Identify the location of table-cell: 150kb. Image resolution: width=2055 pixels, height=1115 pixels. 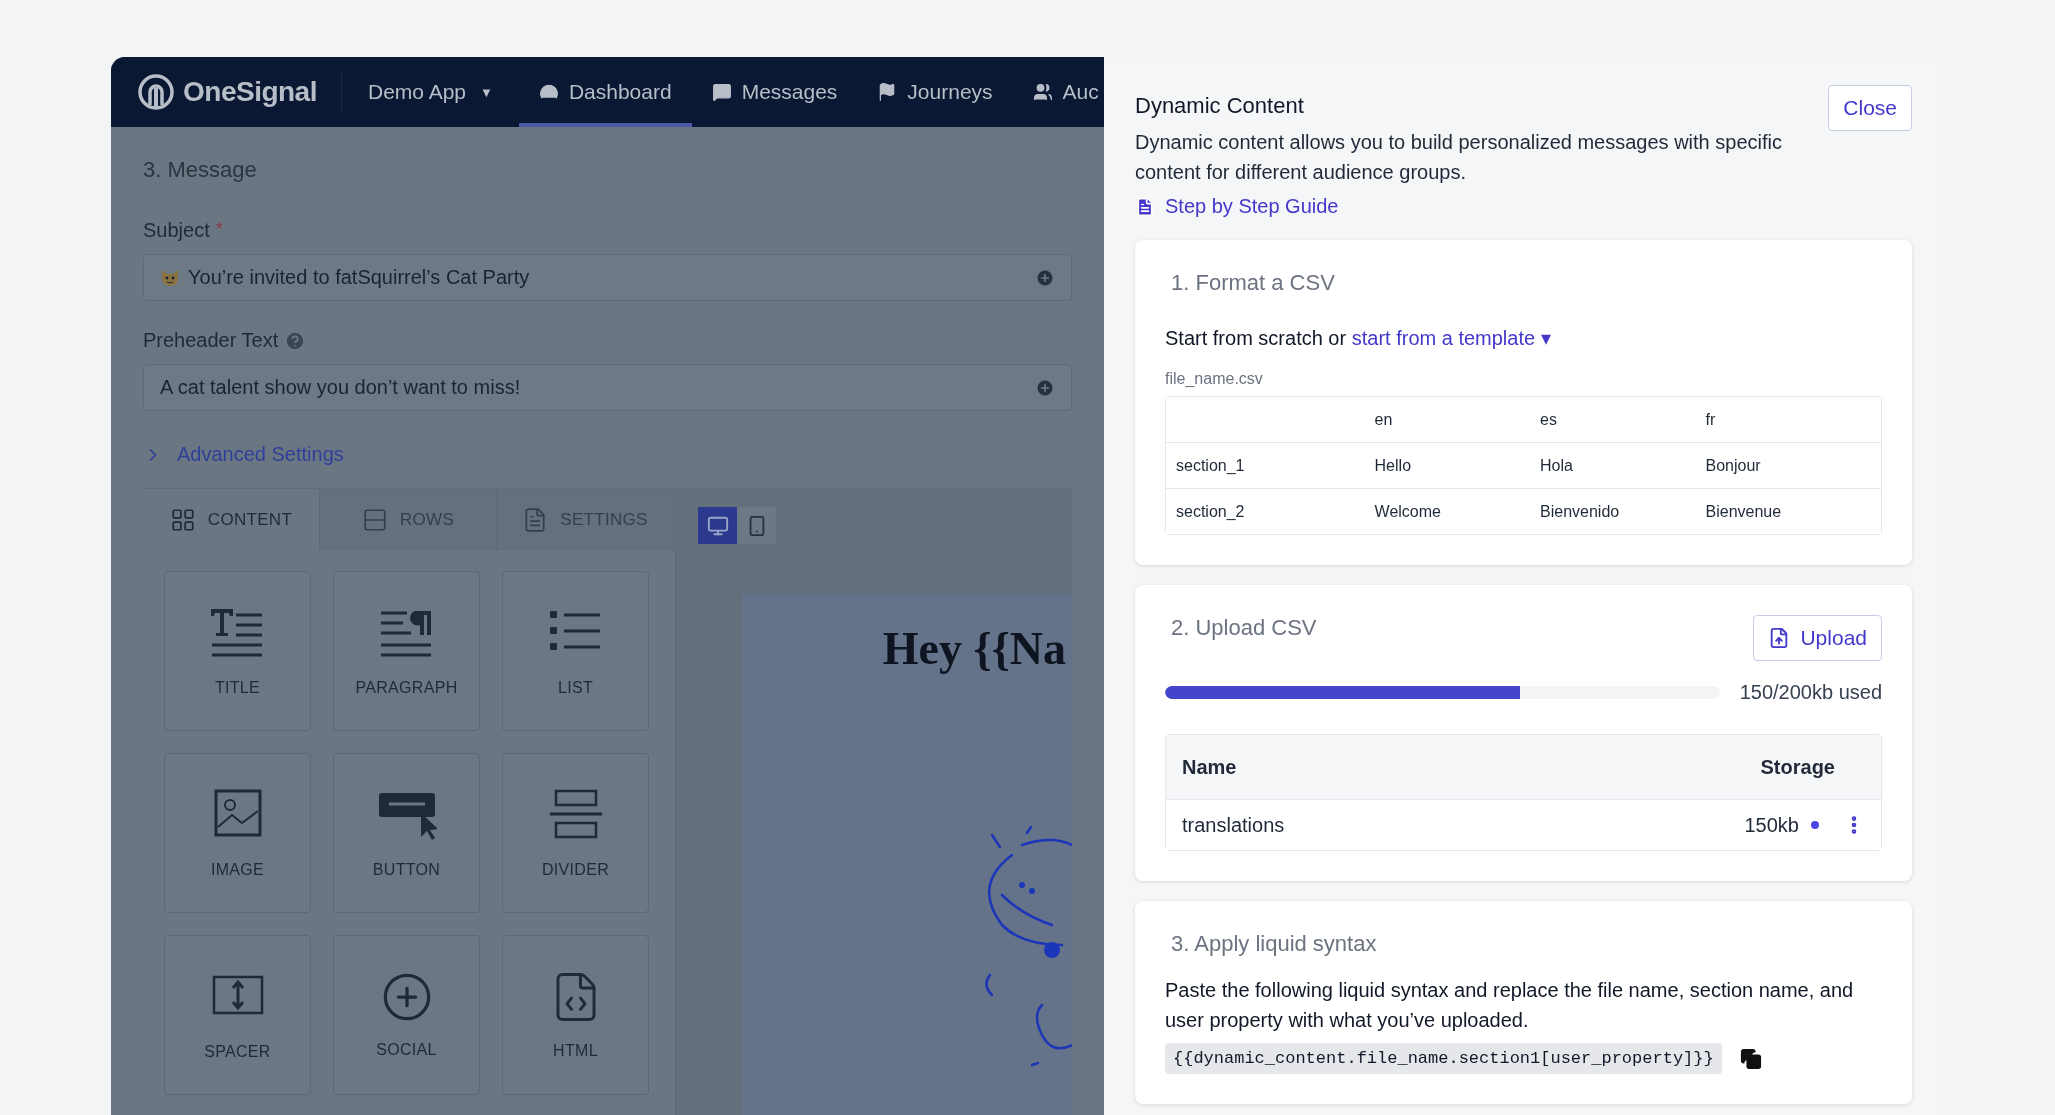
(1771, 825).